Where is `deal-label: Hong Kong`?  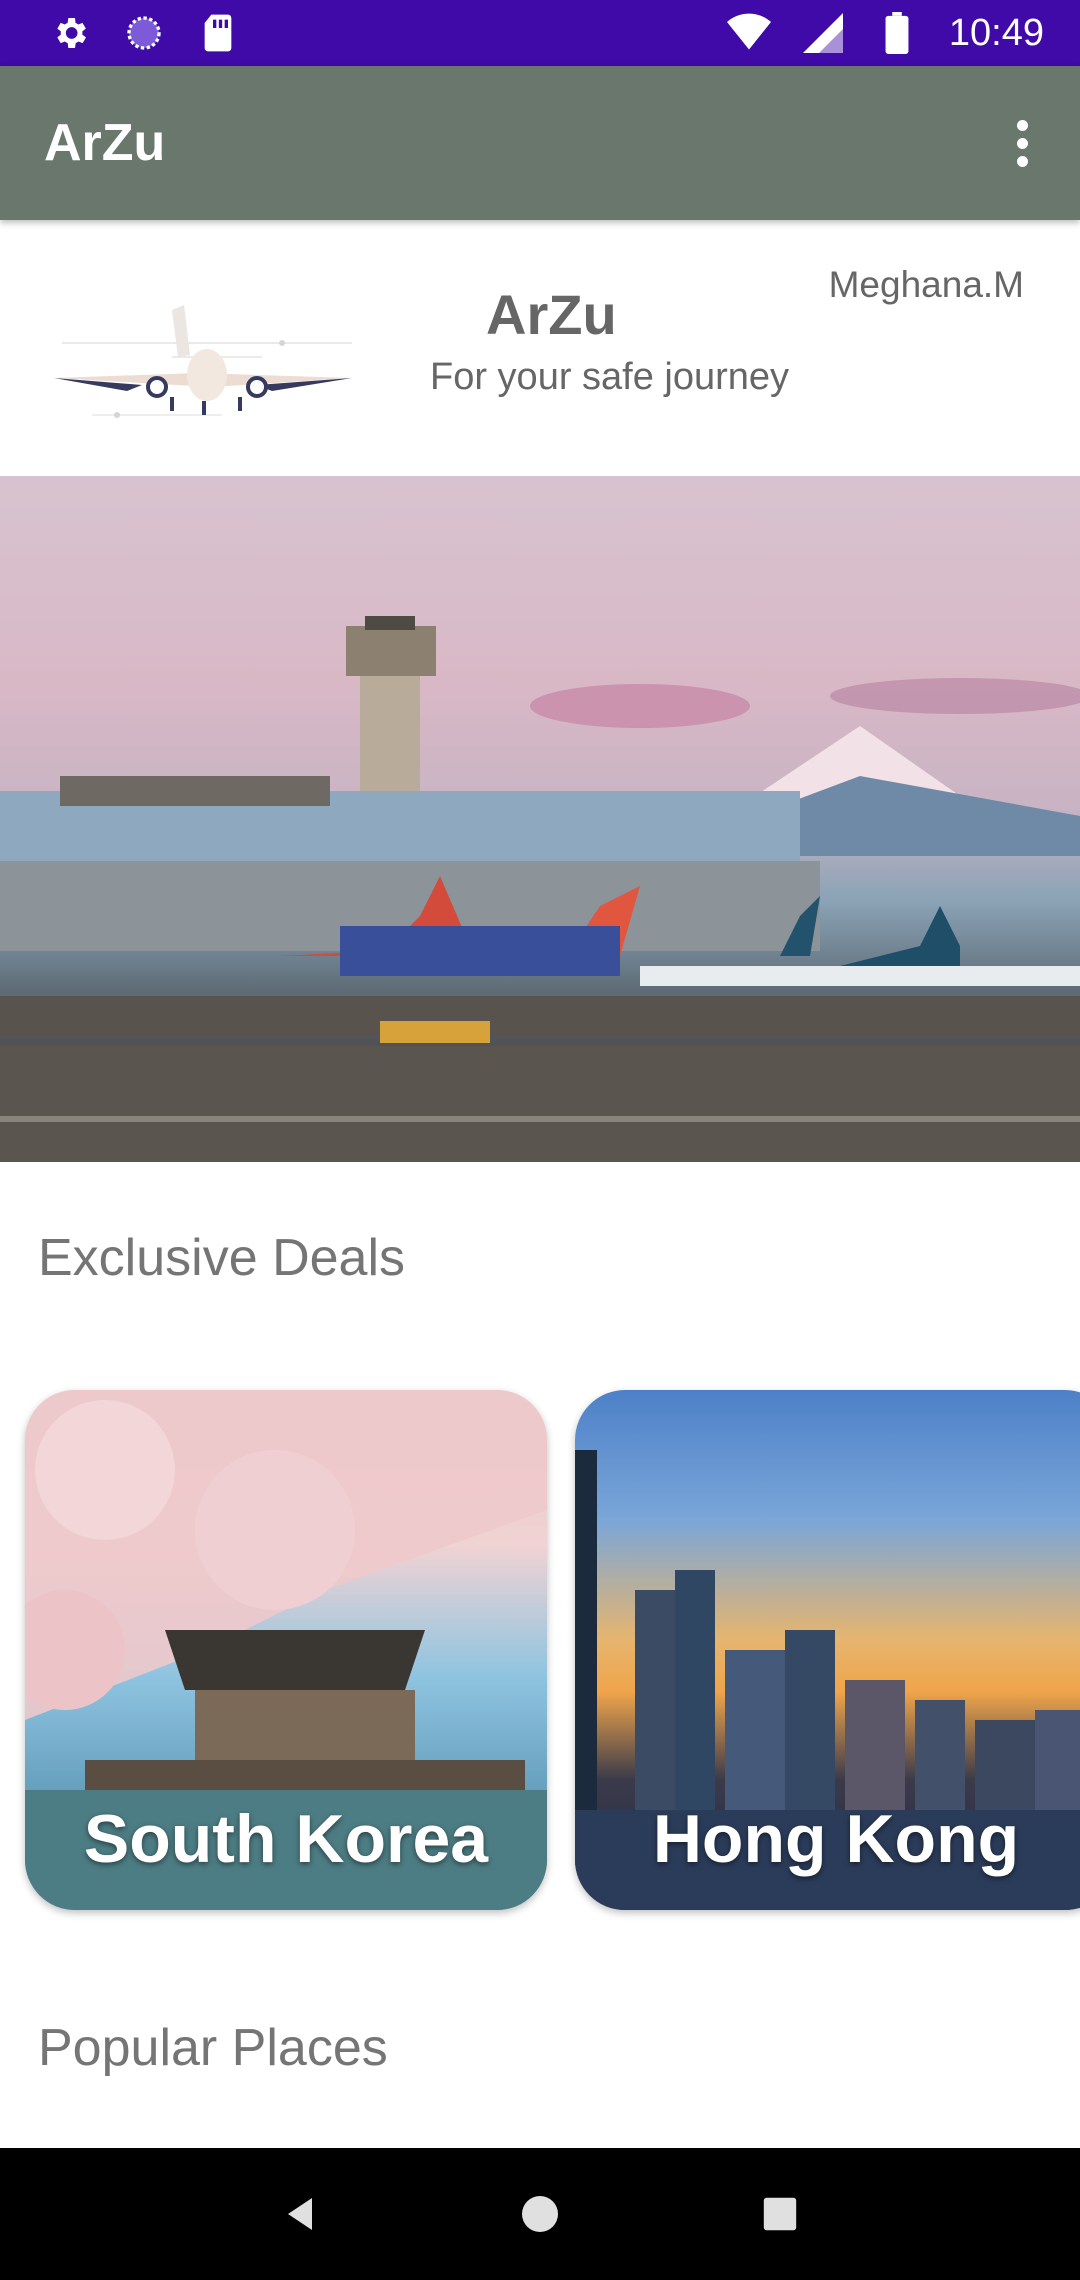
deal-label: Hong Kong is located at coordinates (836, 1839).